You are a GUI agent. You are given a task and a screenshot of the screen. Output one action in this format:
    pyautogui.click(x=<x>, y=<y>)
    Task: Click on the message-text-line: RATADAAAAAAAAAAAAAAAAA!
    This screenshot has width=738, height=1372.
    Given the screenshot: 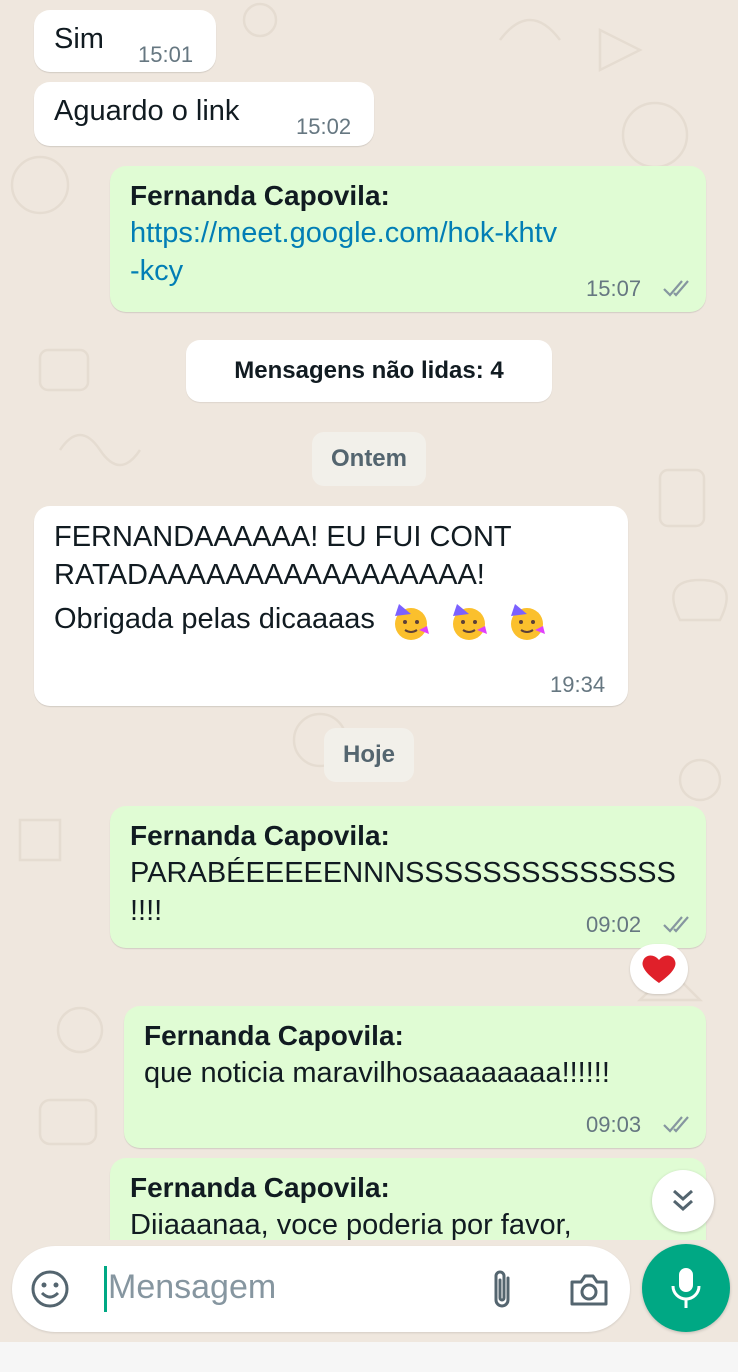 What is the action you would take?
    pyautogui.click(x=269, y=575)
    